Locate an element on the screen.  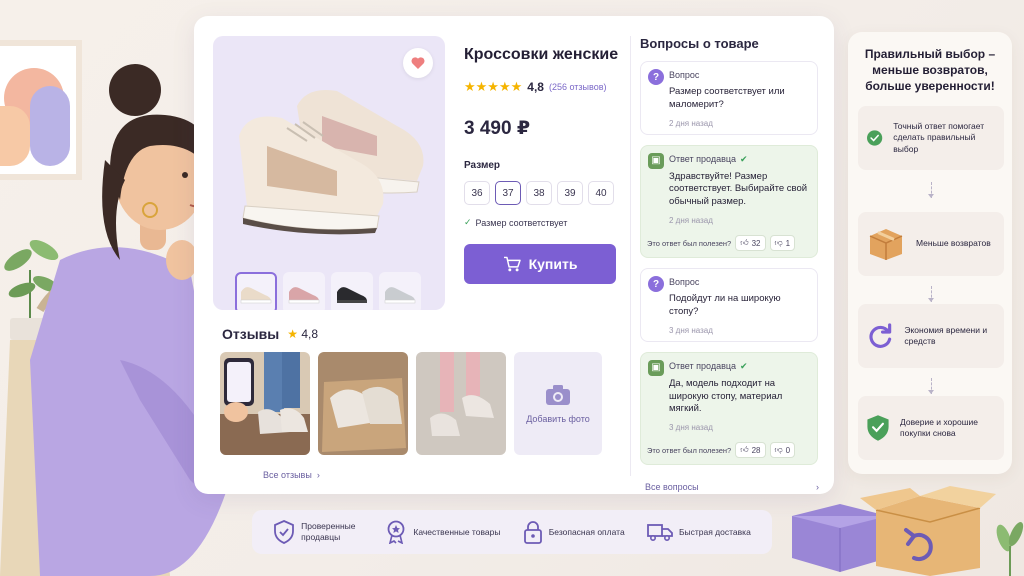
rating-value: 4,8 is located at coordinates (535, 87).